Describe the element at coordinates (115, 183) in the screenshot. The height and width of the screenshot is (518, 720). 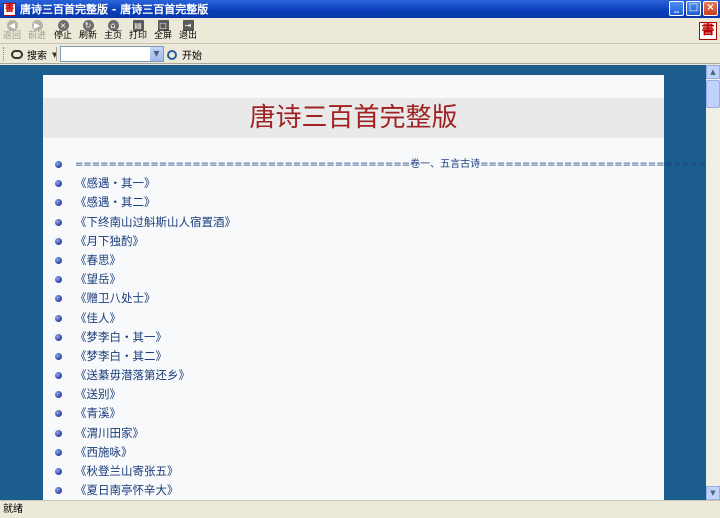
I see `toc-link-label: 《感遇・其一》` at that location.